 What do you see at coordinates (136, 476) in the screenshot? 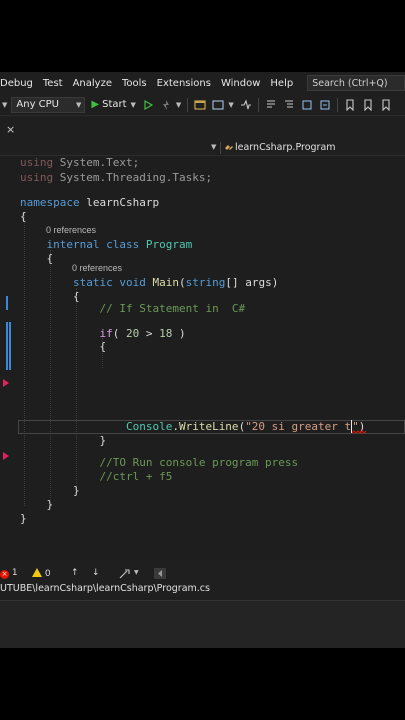
I see `comment: //ctrl + f5` at bounding box center [136, 476].